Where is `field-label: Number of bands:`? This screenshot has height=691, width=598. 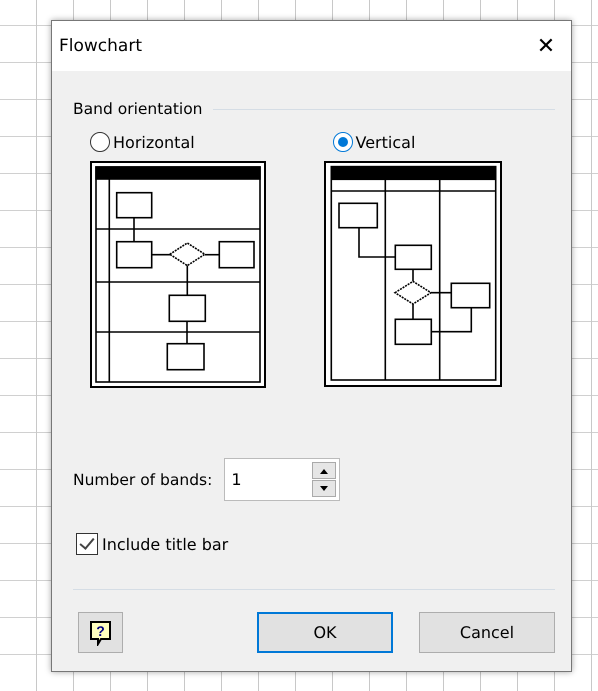
field-label: Number of bands: is located at coordinates (142, 479).